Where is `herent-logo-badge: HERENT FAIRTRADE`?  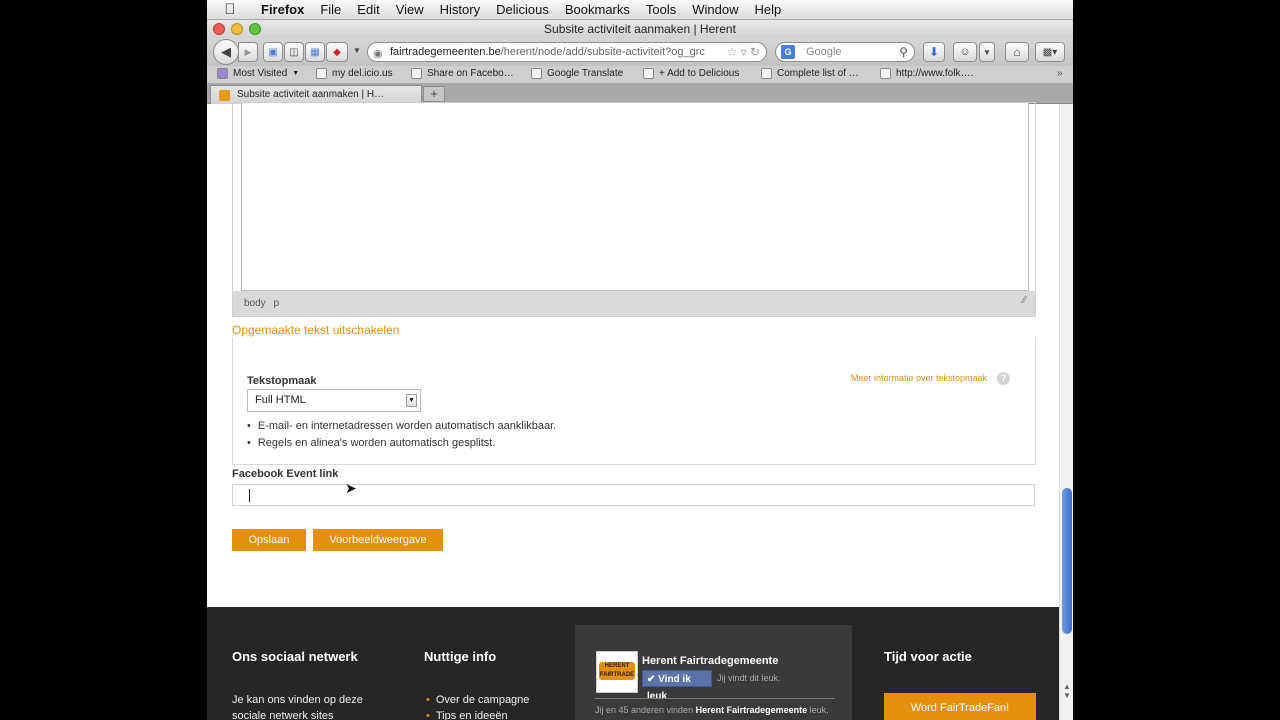
herent-logo-badge: HERENT FAIRTRADE is located at coordinates (617, 671).